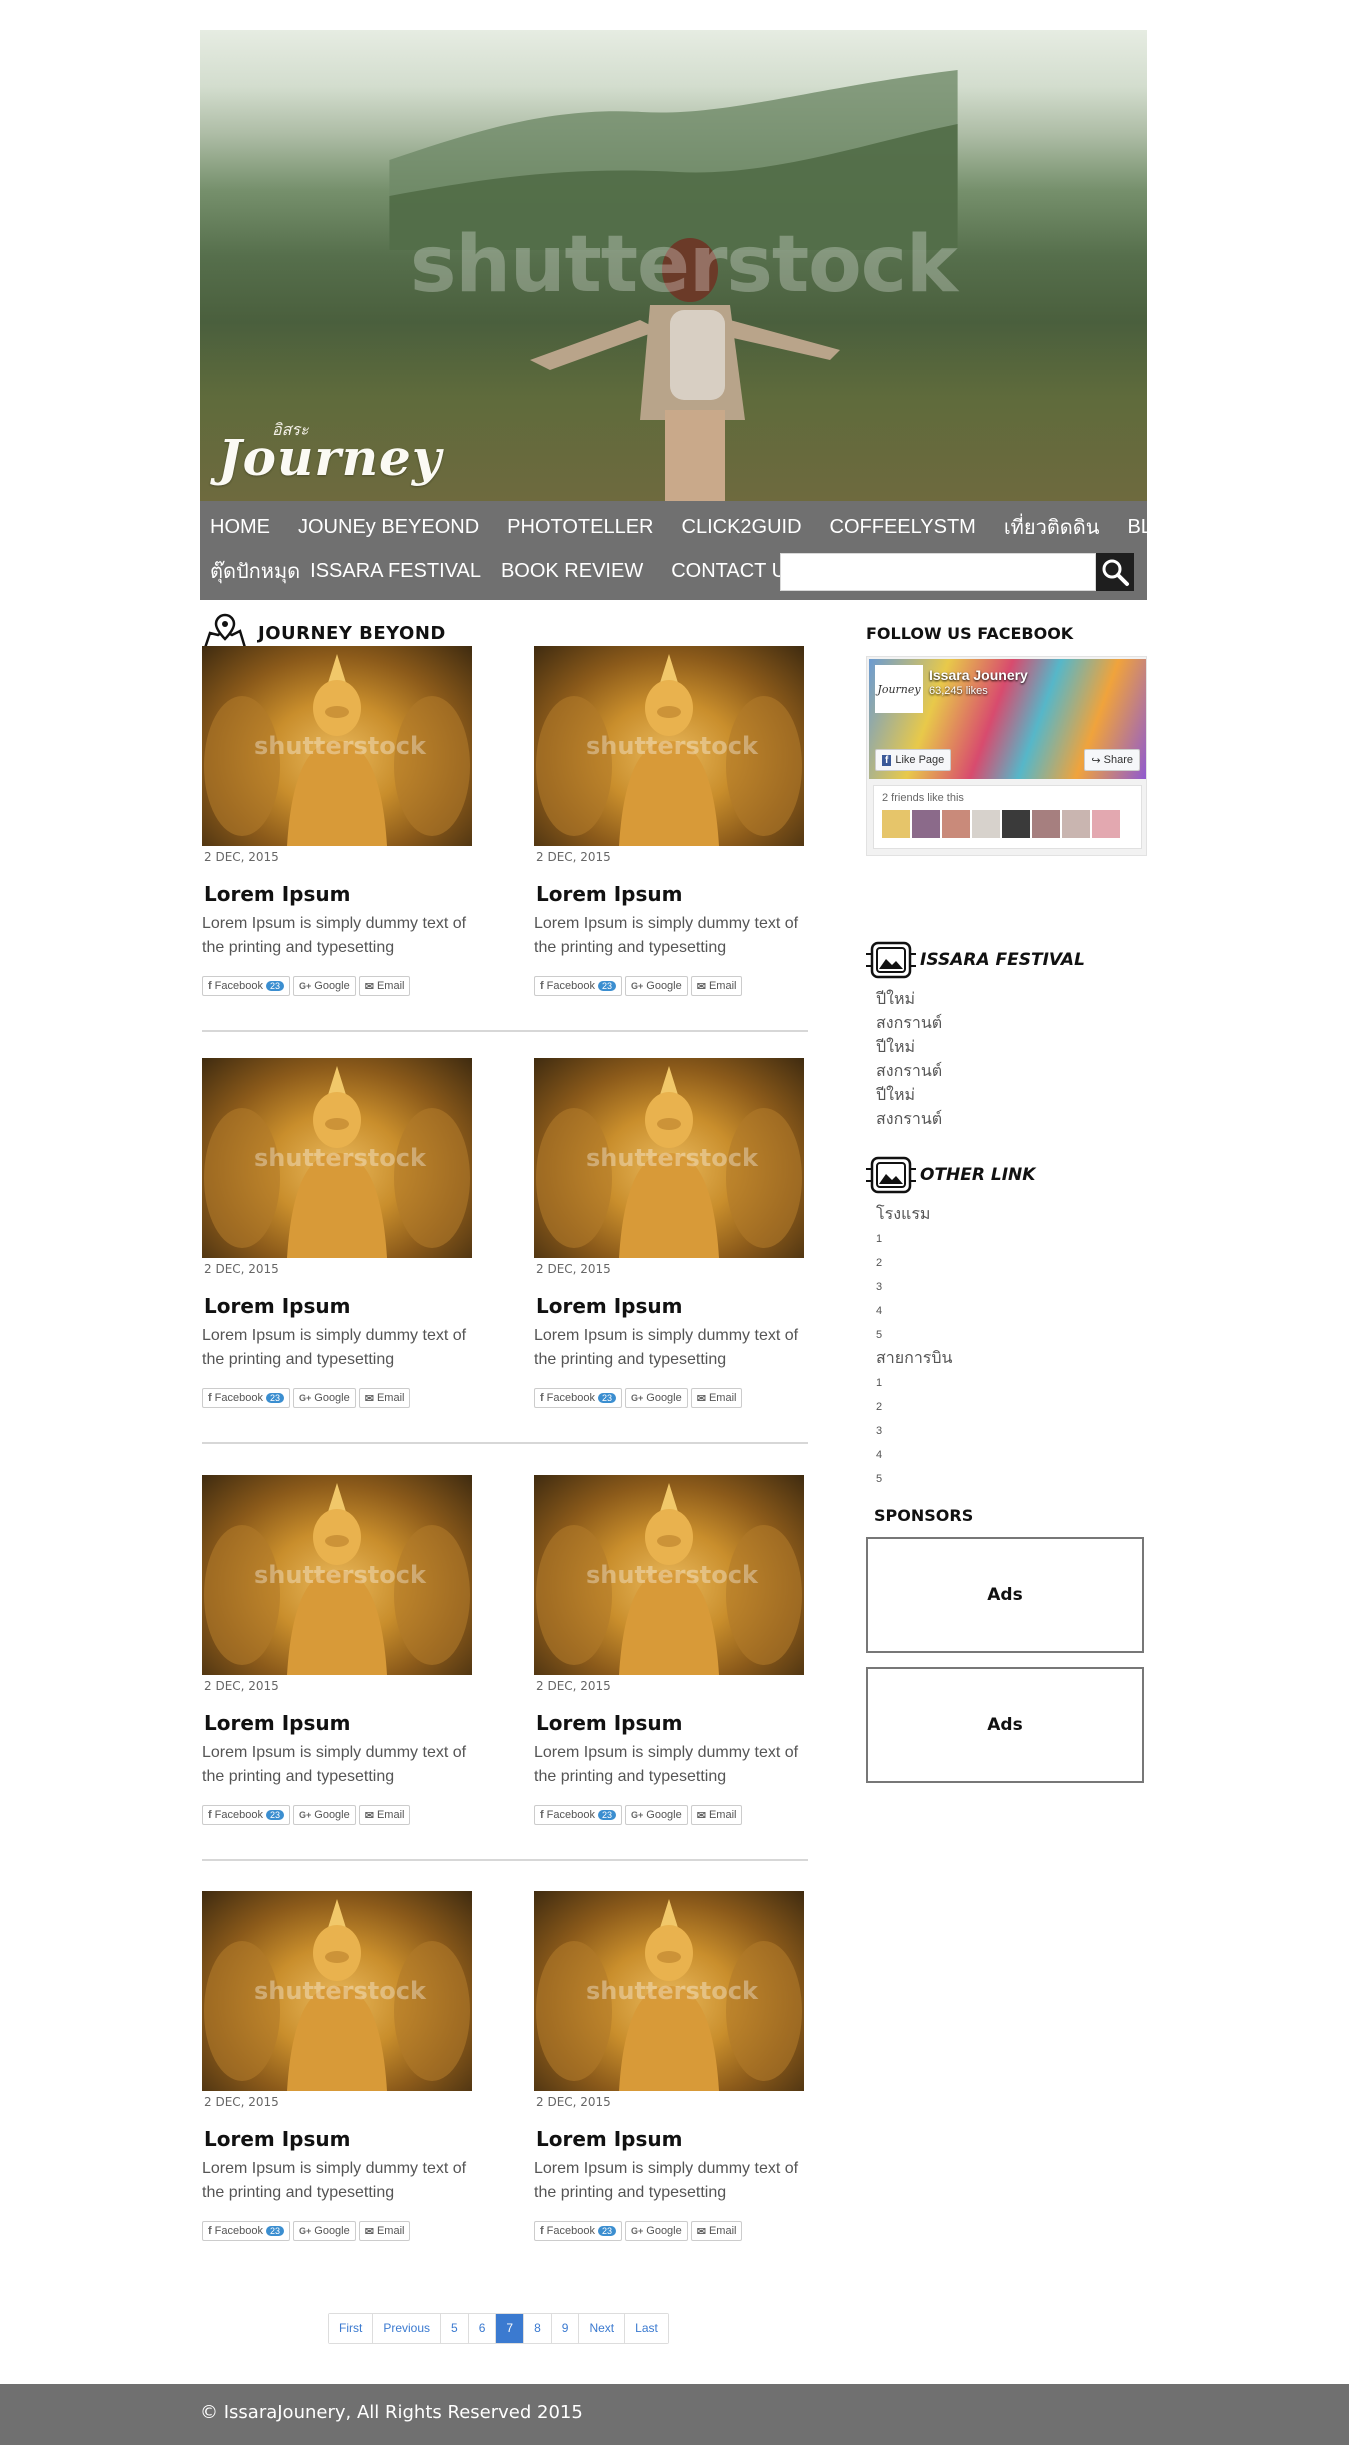  I want to click on page-link-8: 8, so click(537, 2328).